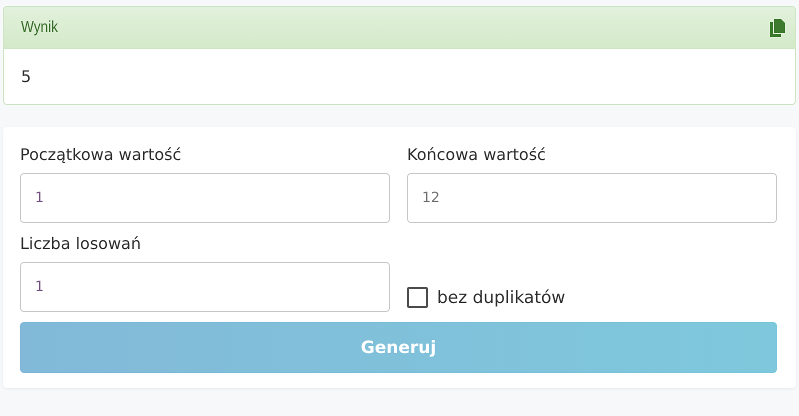 This screenshot has width=799, height=416. Describe the element at coordinates (26, 77) in the screenshot. I see `result-value: 5` at that location.